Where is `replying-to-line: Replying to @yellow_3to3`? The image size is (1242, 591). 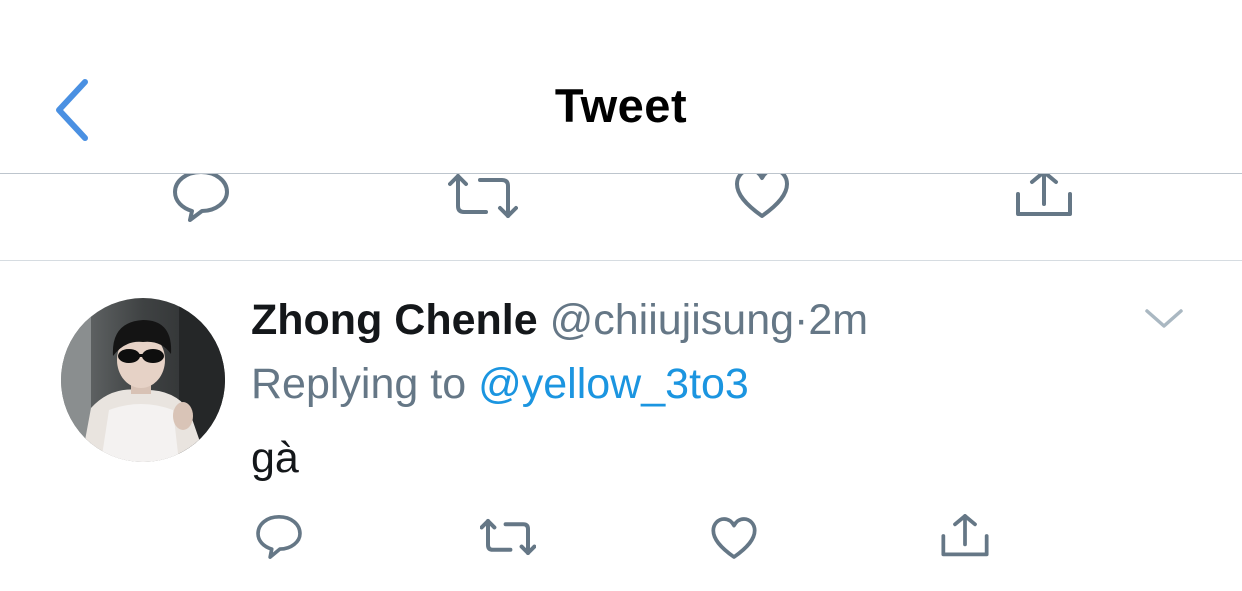
replying-to-line: Replying to @yellow_3to3 is located at coordinates (500, 384).